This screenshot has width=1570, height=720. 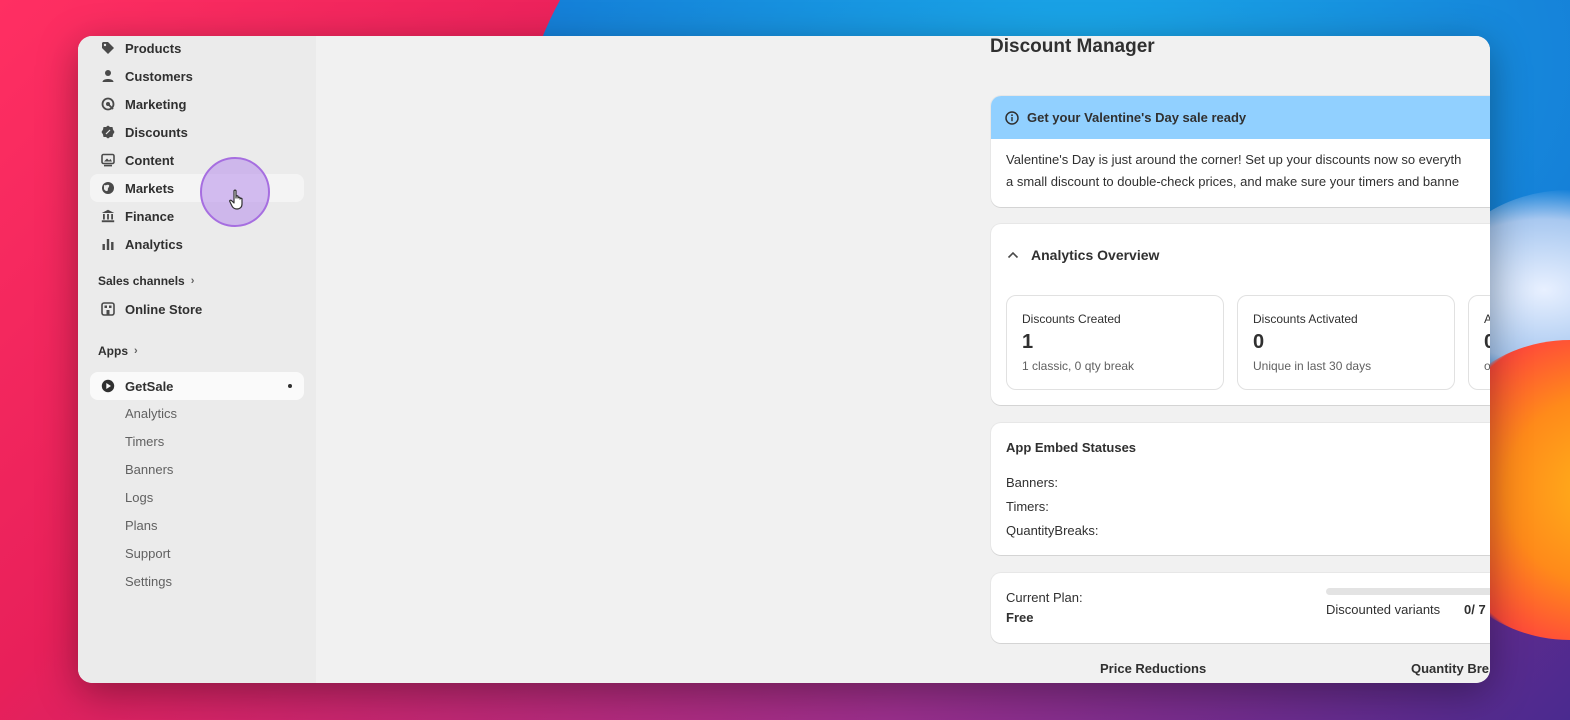 What do you see at coordinates (113, 351) in the screenshot?
I see `apps-label: Apps` at bounding box center [113, 351].